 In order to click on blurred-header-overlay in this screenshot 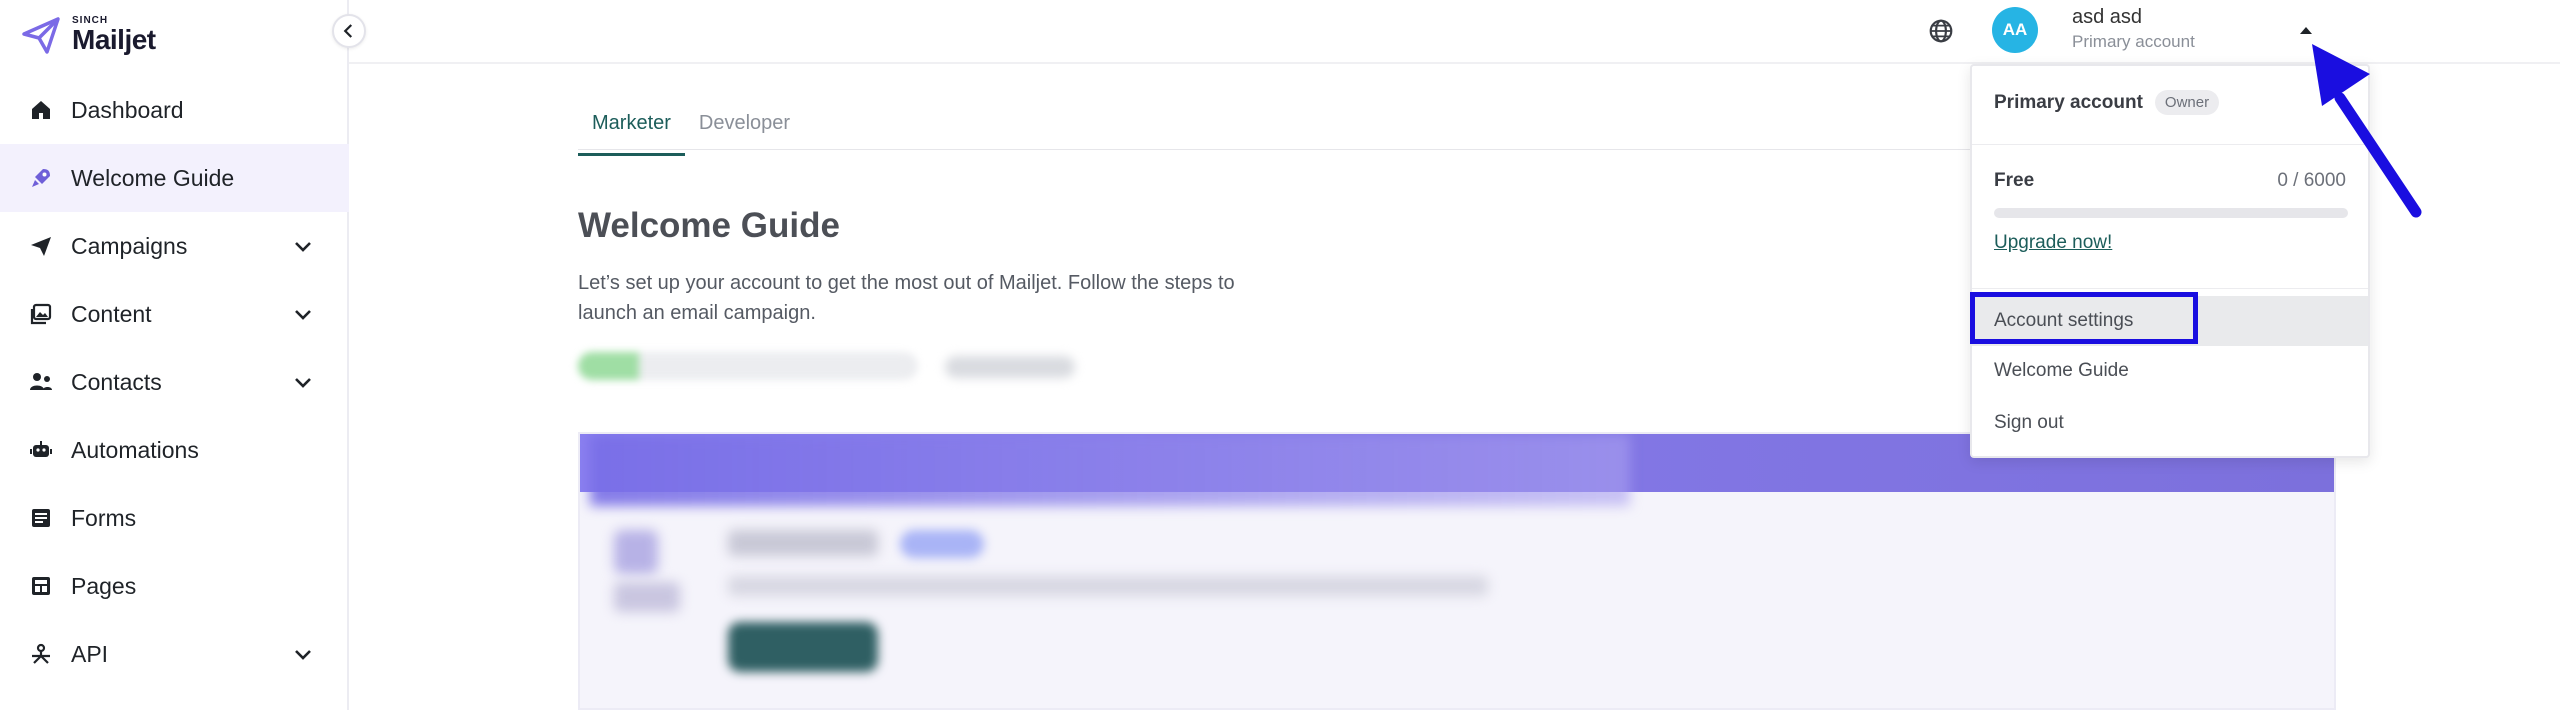, I will do `click(1110, 470)`.